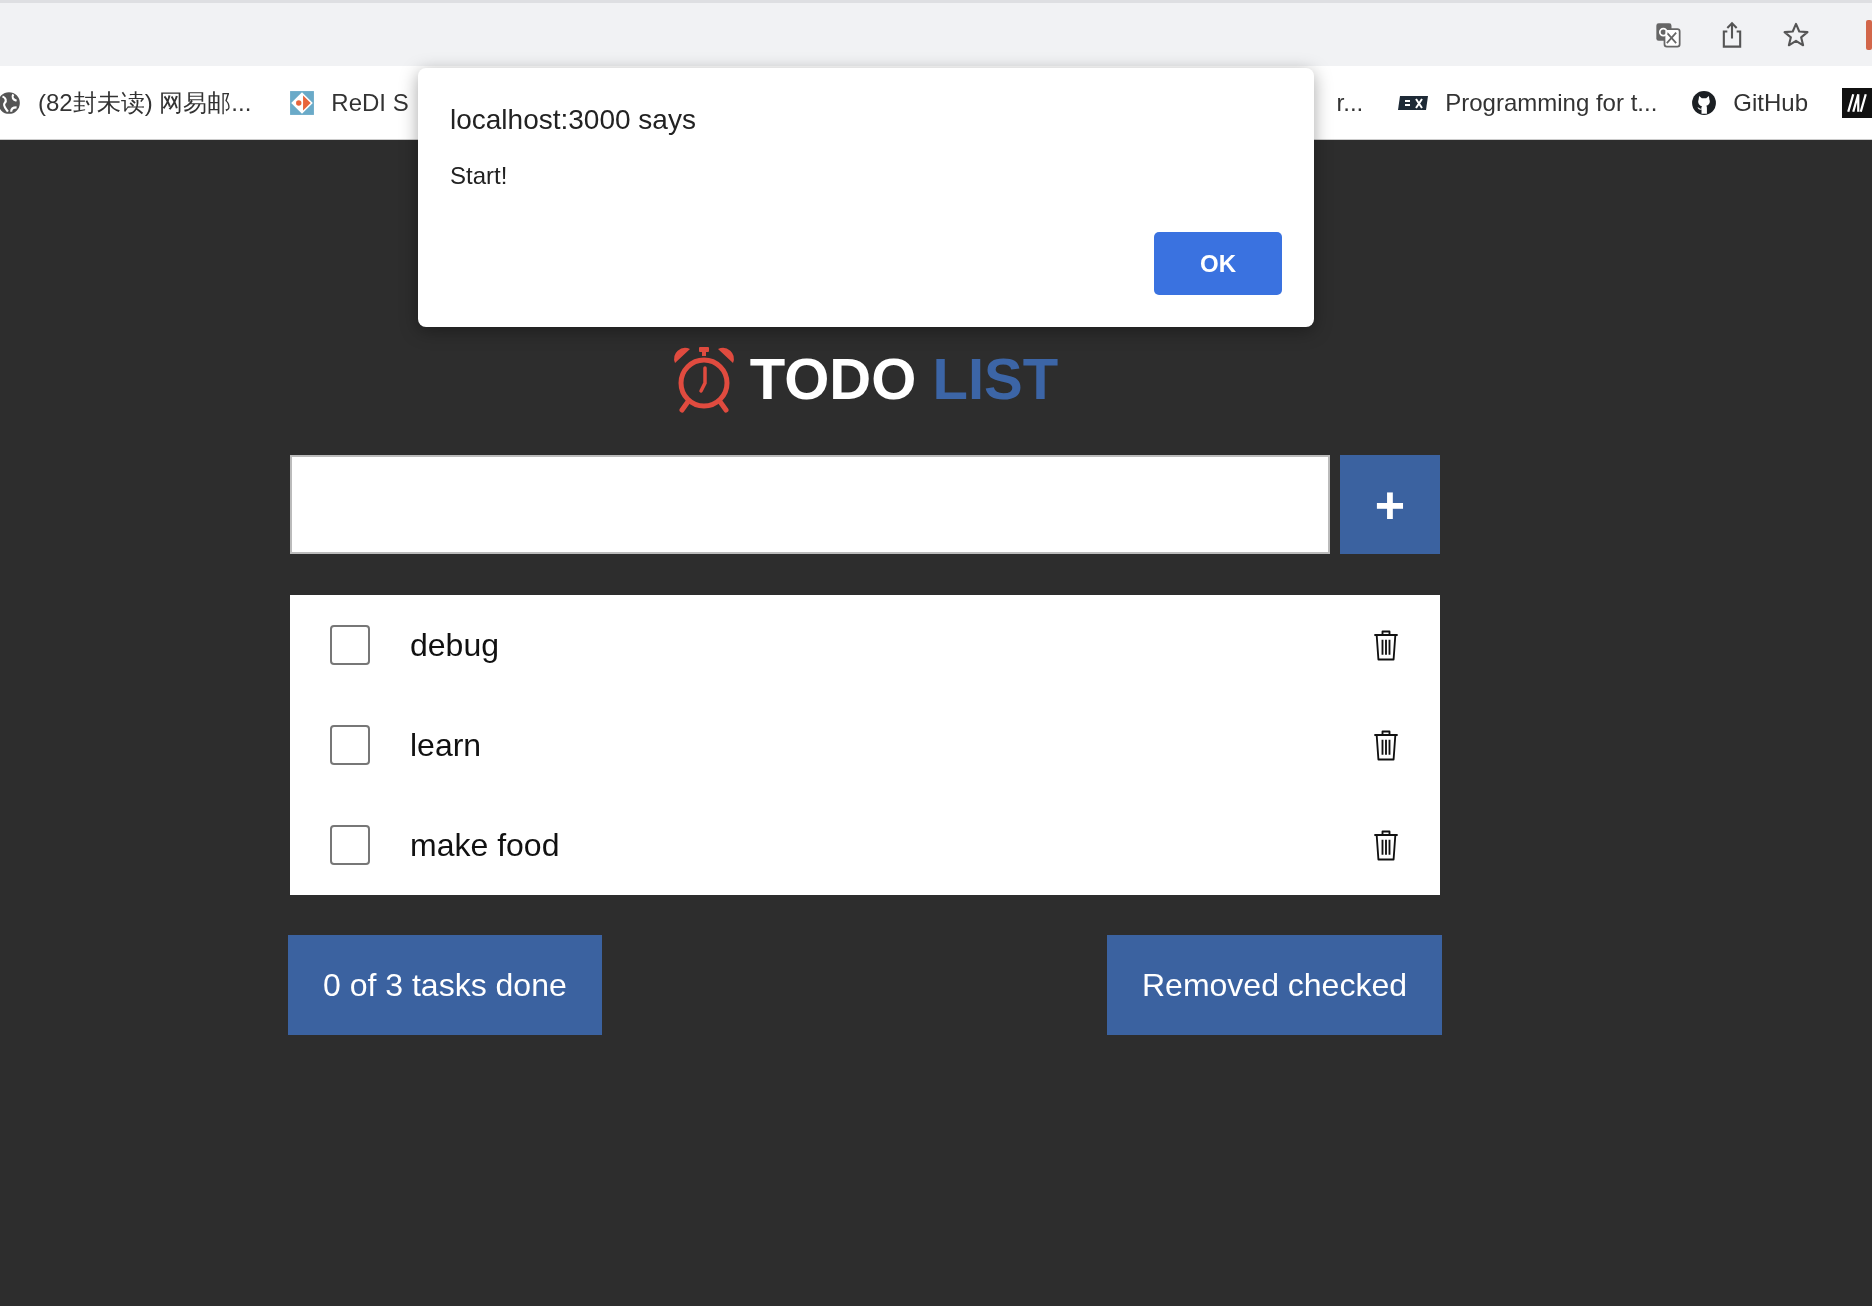  What do you see at coordinates (302, 102) in the screenshot?
I see `diamond-logo-icon` at bounding box center [302, 102].